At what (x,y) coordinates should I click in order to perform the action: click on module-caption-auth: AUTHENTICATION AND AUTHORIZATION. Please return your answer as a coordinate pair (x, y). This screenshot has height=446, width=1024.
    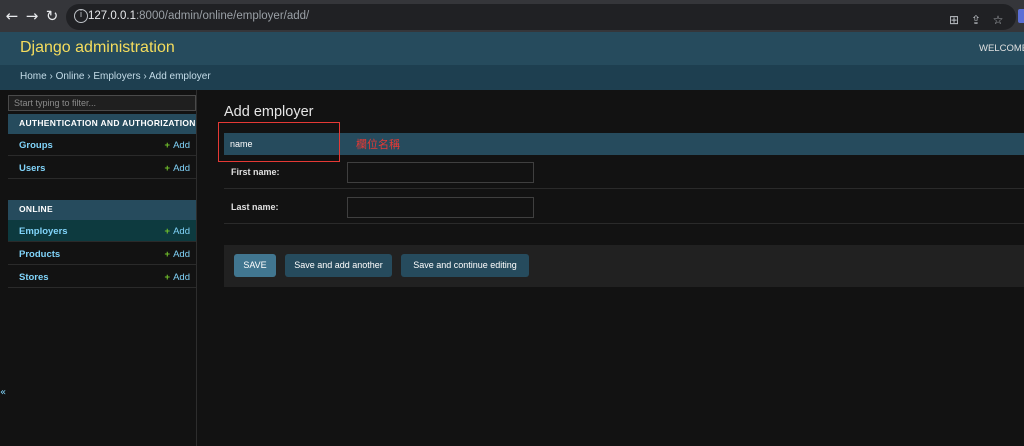
    Looking at the image, I should click on (102, 124).